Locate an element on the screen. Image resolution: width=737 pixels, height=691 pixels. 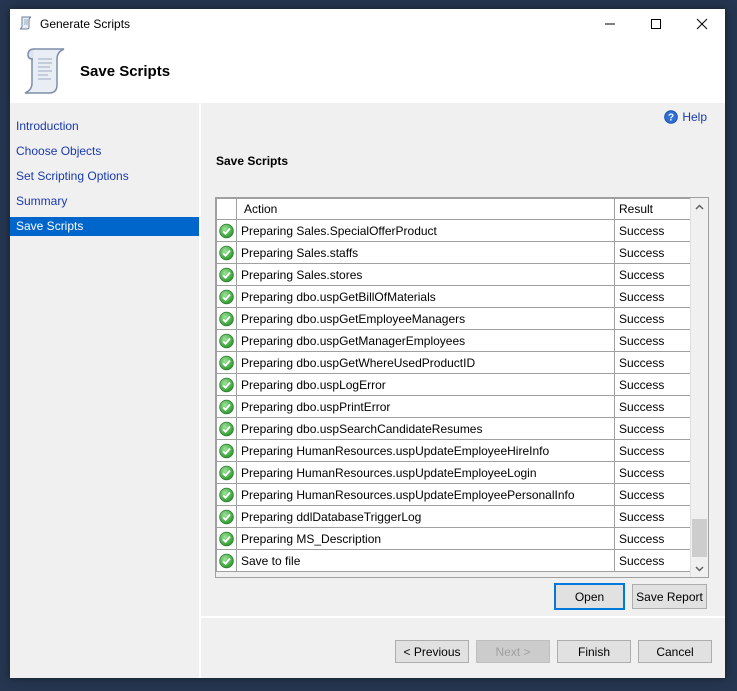
table-row: Preparing dbo.uspLogError Success is located at coordinates (454, 384).